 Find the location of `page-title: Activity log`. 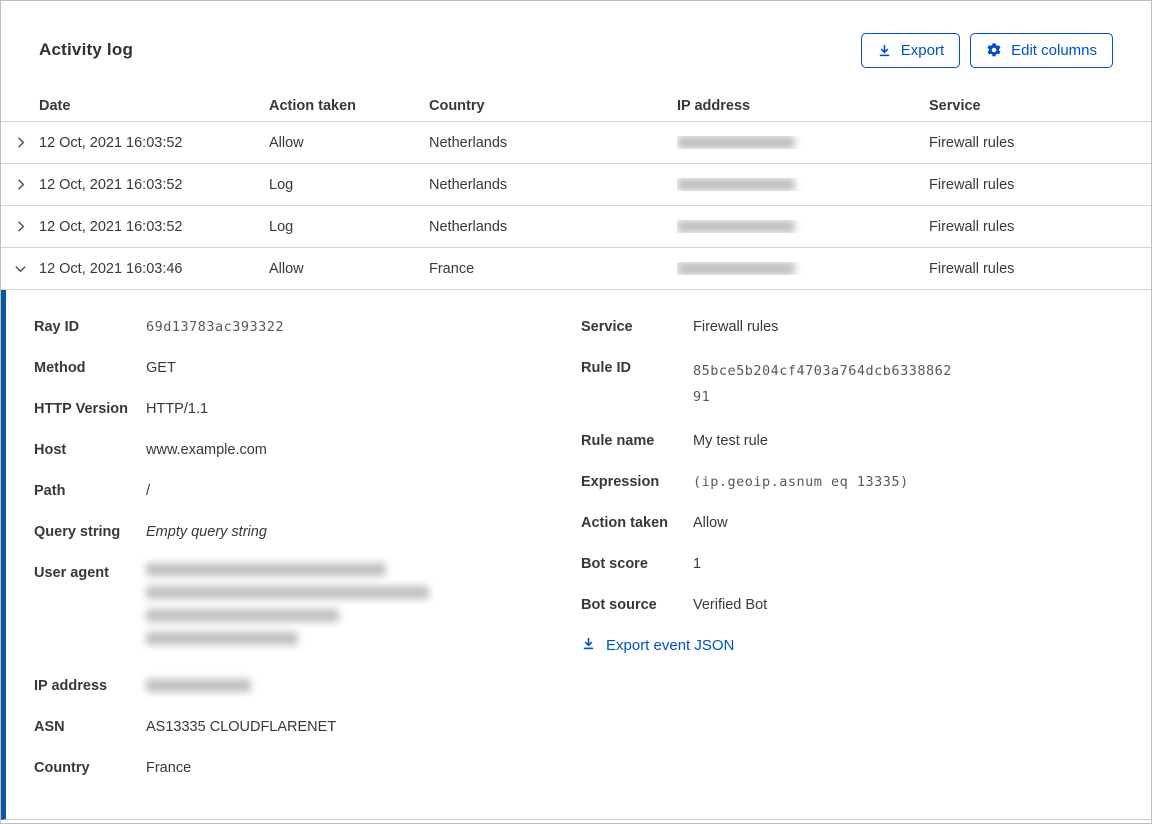

page-title: Activity log is located at coordinates (86, 49).